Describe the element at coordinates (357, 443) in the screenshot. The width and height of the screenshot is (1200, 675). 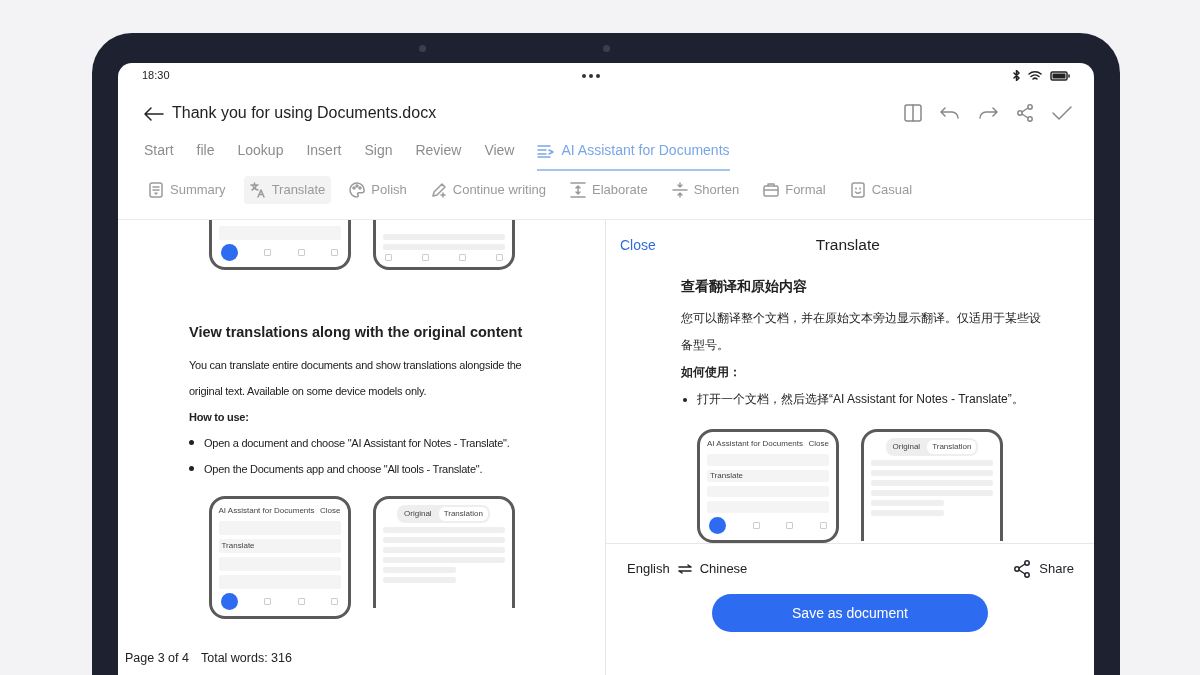
I see `bullet-text: Open a document and choose "AI Assistant for Notes - Translate".` at that location.